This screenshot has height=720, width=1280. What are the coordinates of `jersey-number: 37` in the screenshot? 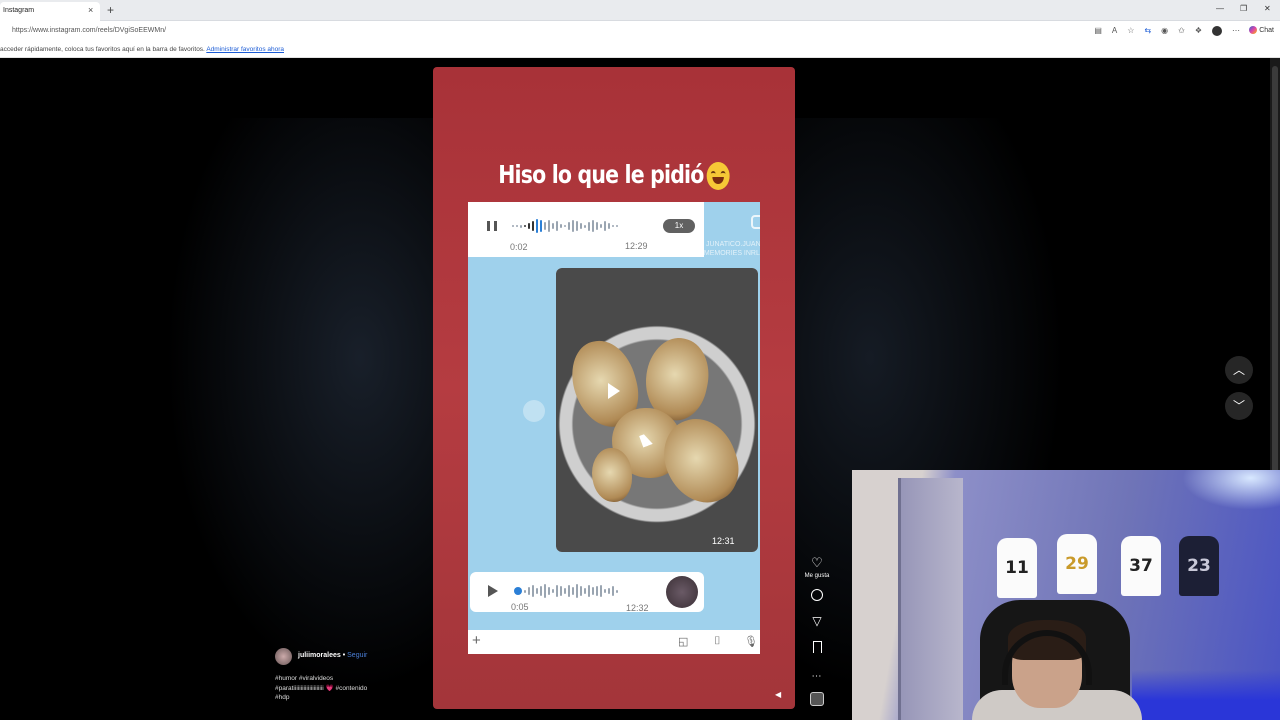 It's located at (1141, 566).